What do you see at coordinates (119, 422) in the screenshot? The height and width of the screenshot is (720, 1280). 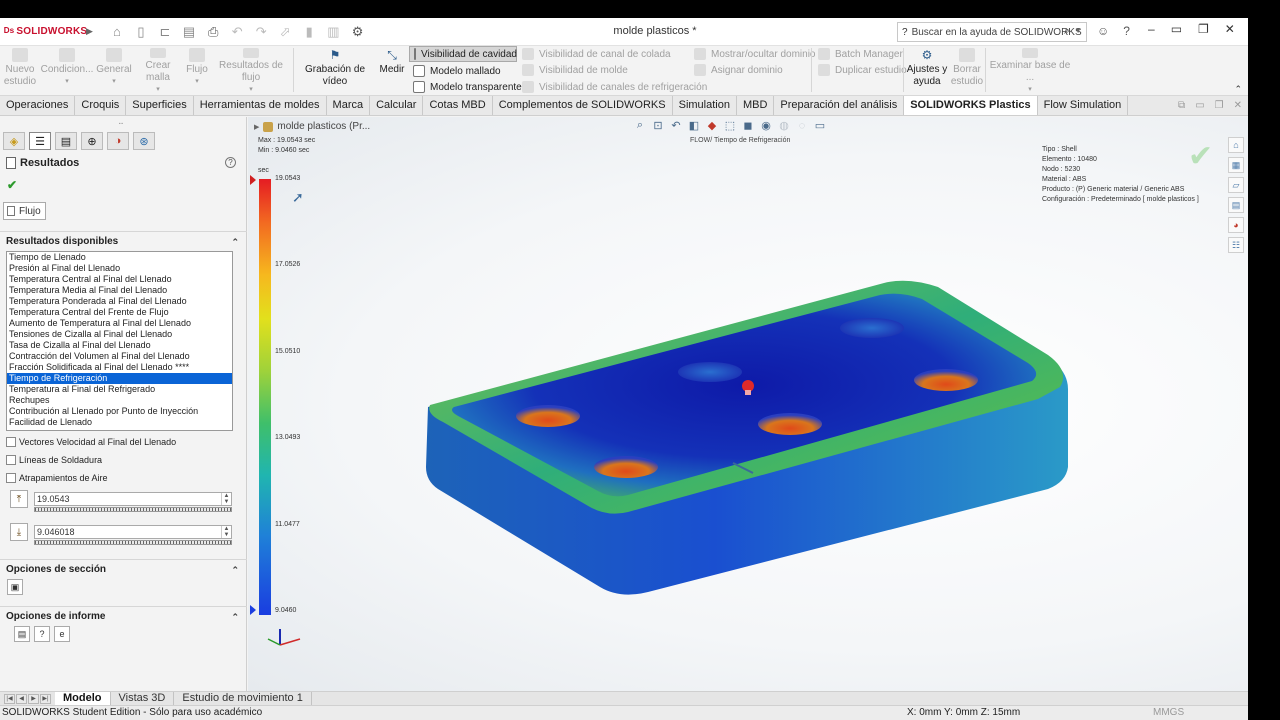 I see `result-list-item: Facilidad de Llenado` at bounding box center [119, 422].